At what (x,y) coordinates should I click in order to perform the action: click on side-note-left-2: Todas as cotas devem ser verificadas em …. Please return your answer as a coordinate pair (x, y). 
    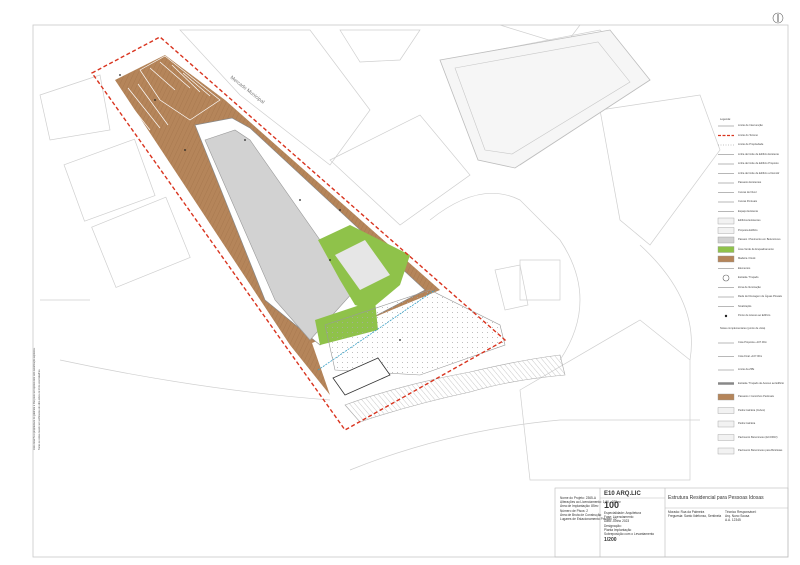
    Looking at the image, I should click on (39, 409).